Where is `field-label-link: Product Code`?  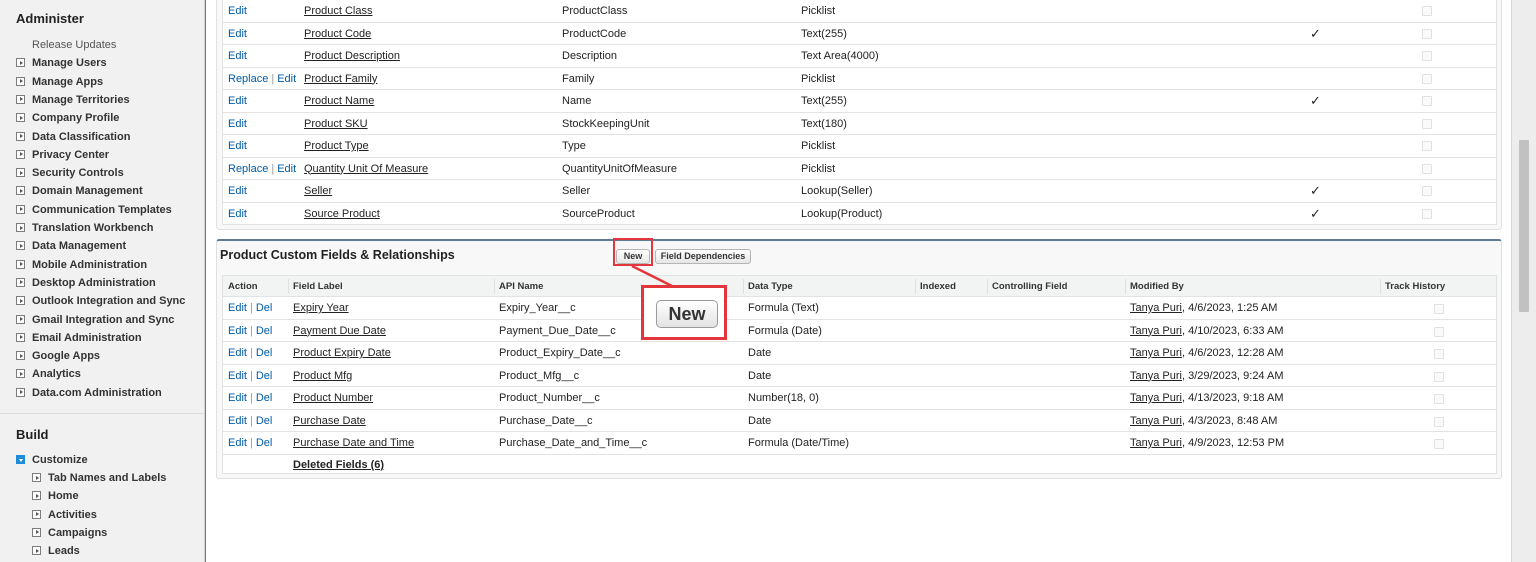
field-label-link: Product Code is located at coordinates (337, 34).